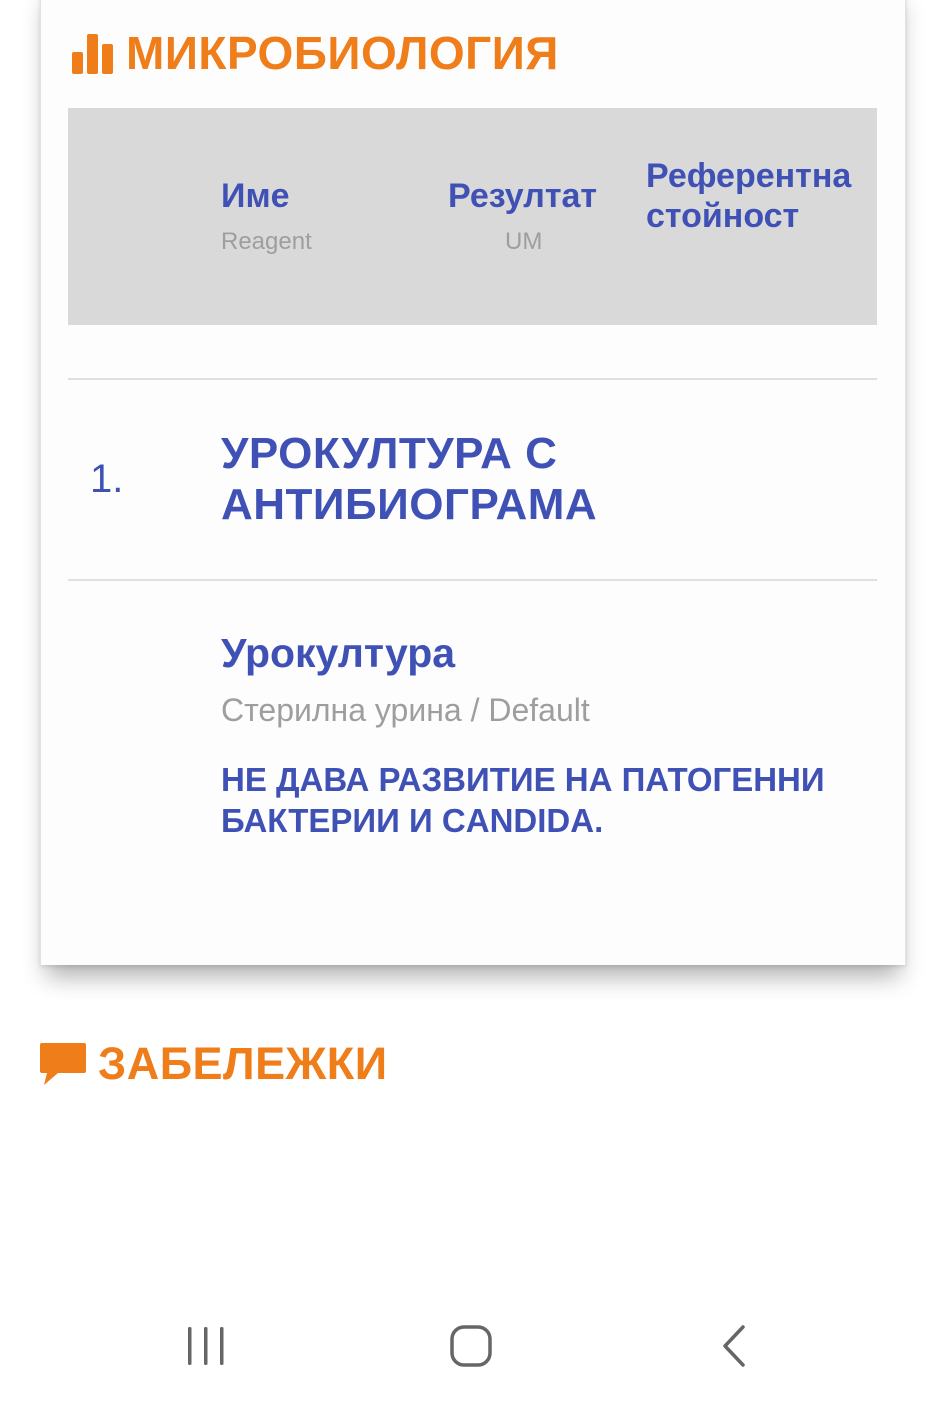 This screenshot has width=945, height=1404. I want to click on column-header-reference-line2: стойност, so click(723, 216).